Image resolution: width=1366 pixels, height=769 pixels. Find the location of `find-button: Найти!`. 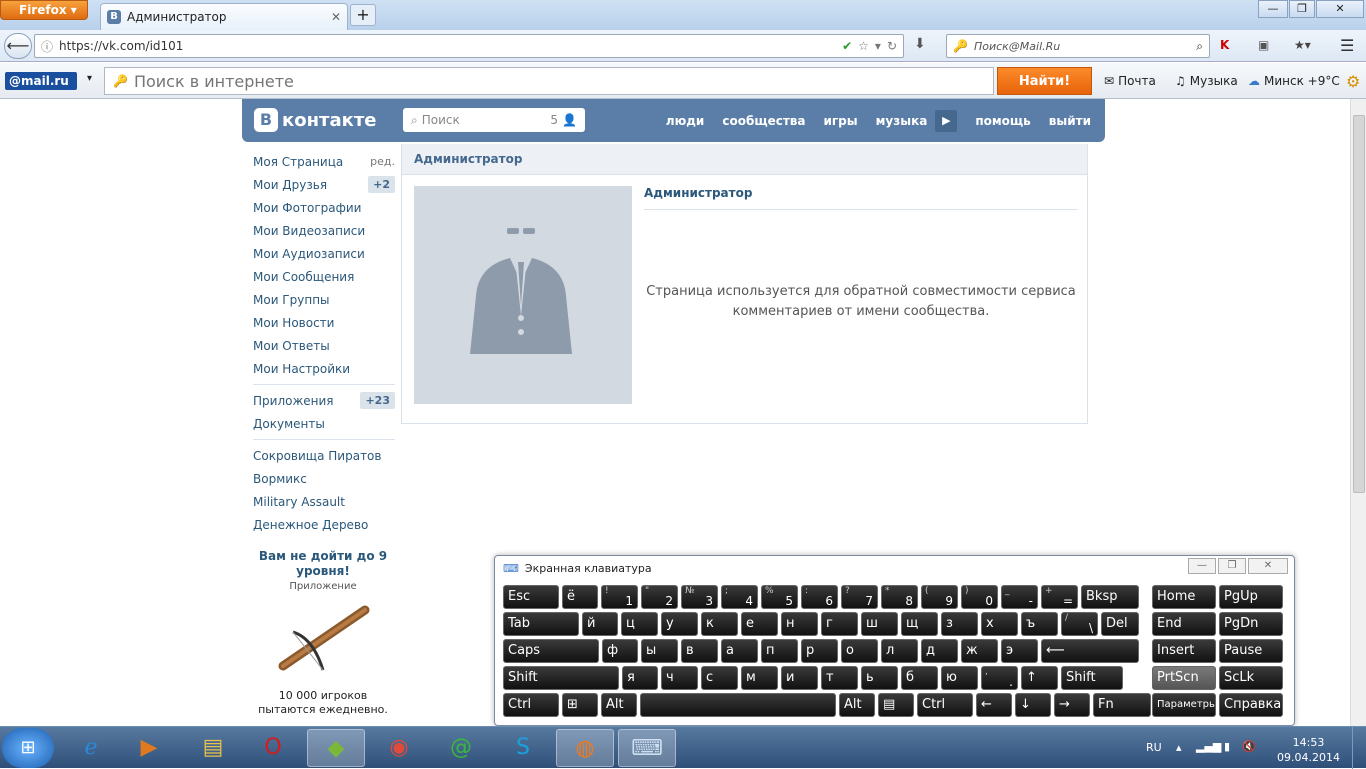

find-button: Найти! is located at coordinates (1044, 81).